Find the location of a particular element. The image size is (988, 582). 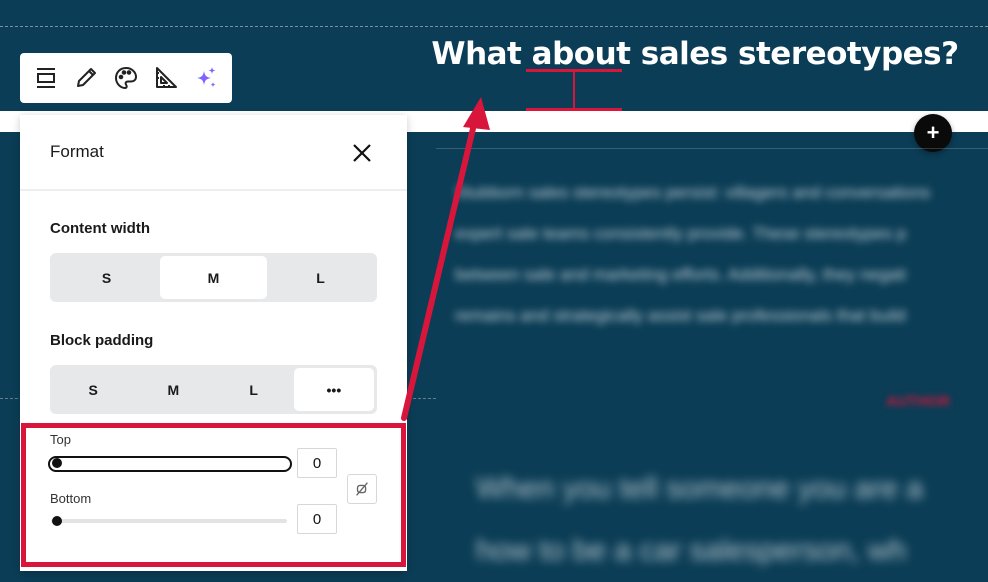

block-padding-selector: S M L ••• is located at coordinates (213, 389).